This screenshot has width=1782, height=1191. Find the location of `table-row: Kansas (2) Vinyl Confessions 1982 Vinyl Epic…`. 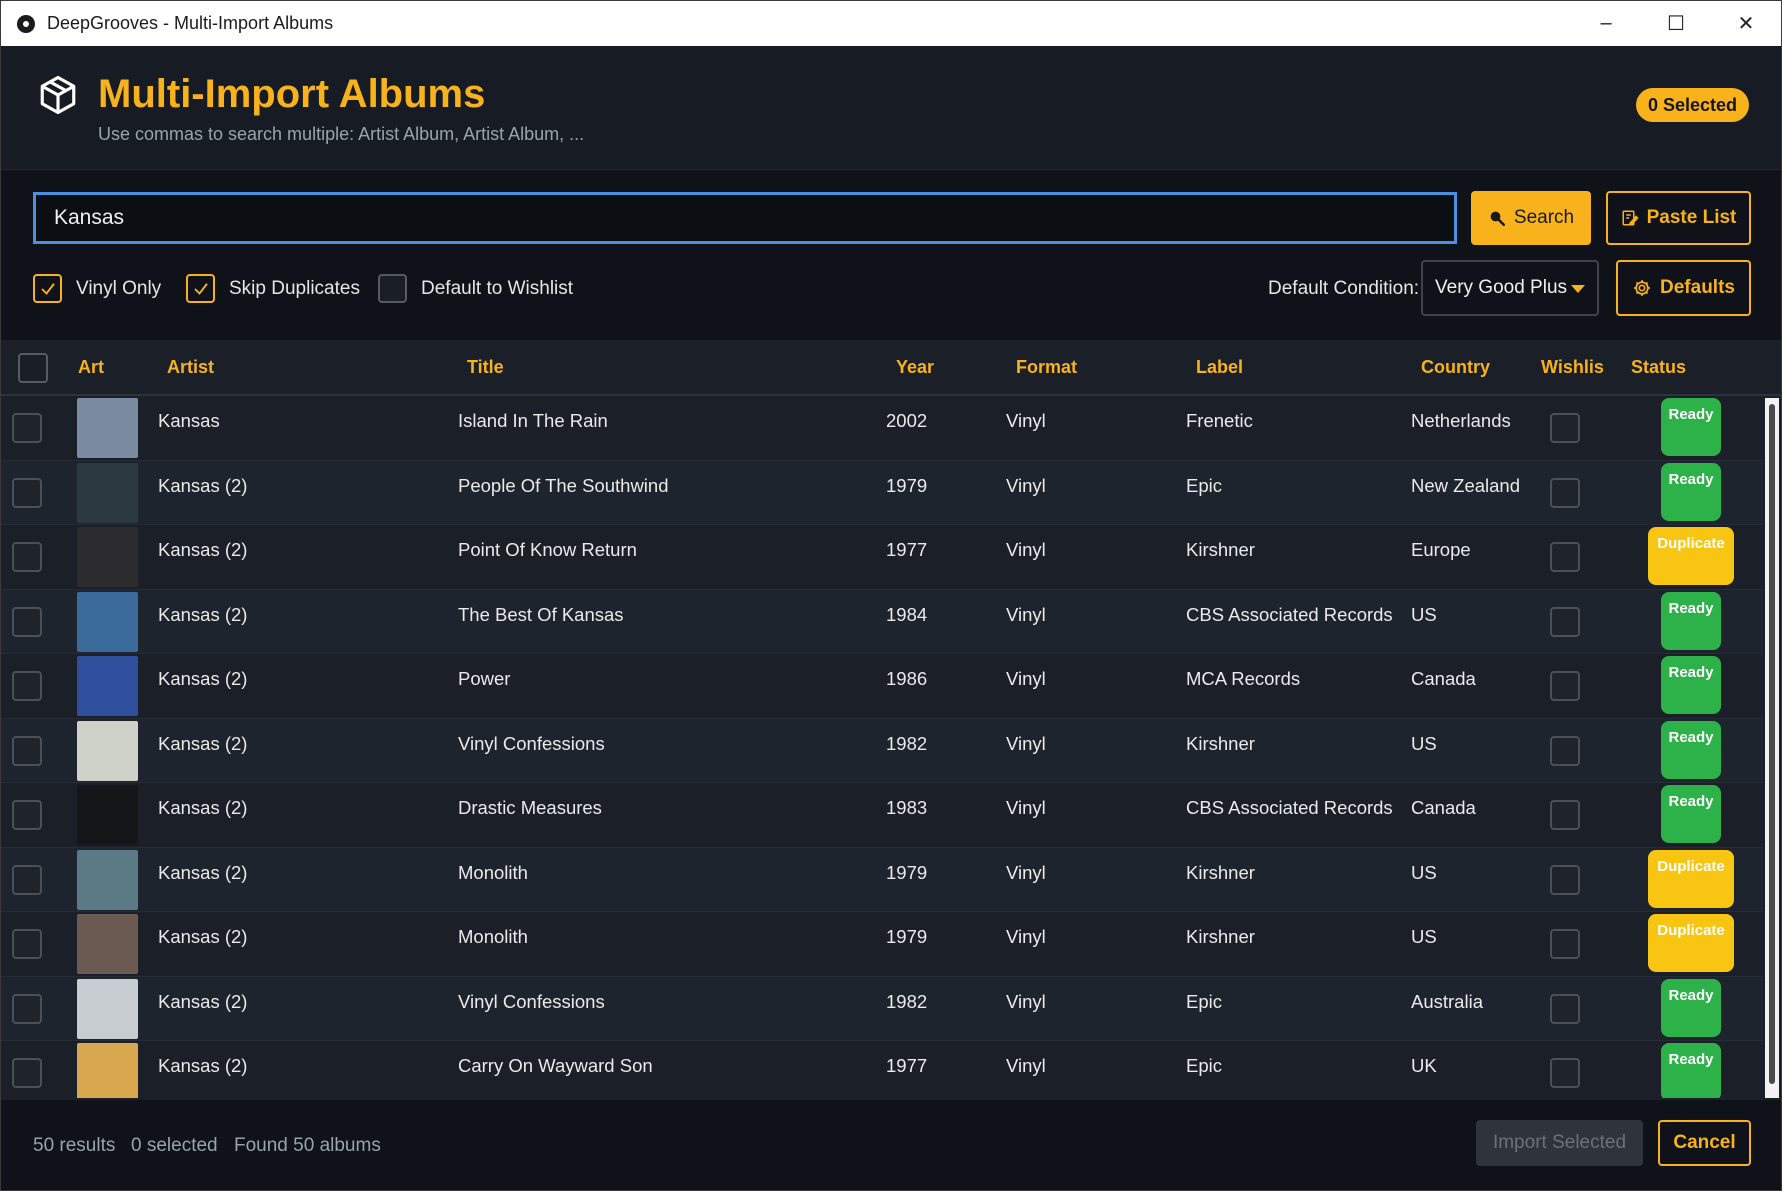

table-row: Kansas (2) Vinyl Confessions 1982 Vinyl Epic… is located at coordinates (882, 1008).